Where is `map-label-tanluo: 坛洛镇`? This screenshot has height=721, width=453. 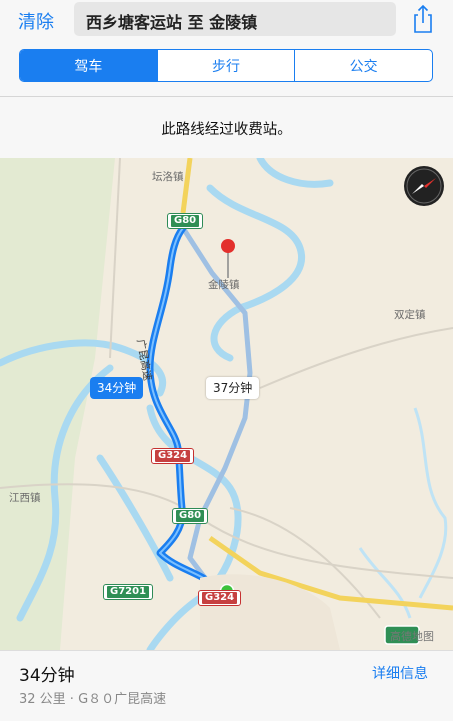 map-label-tanluo: 坛洛镇 is located at coordinates (168, 177).